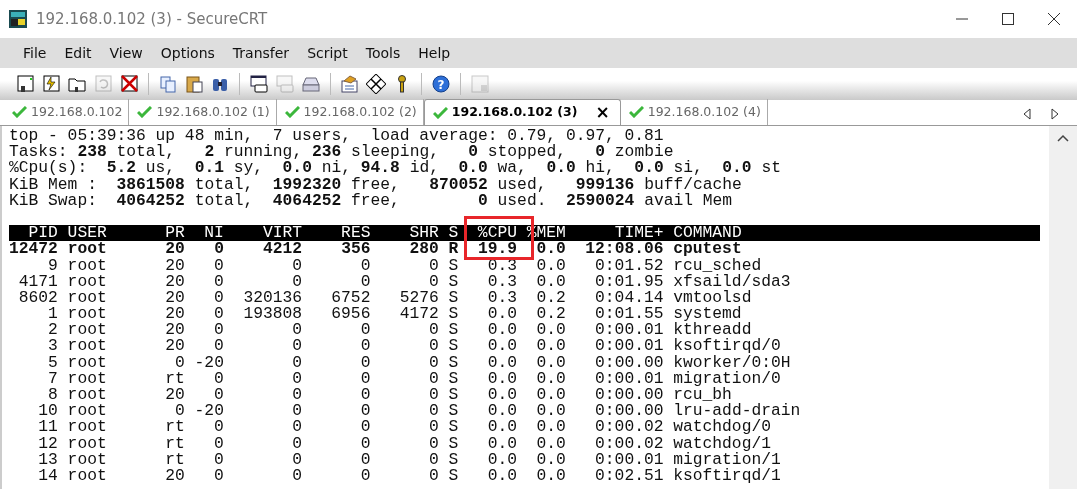 The image size is (1077, 489). Describe the element at coordinates (52, 378) in the screenshot. I see `table-cell-text: 7` at that location.